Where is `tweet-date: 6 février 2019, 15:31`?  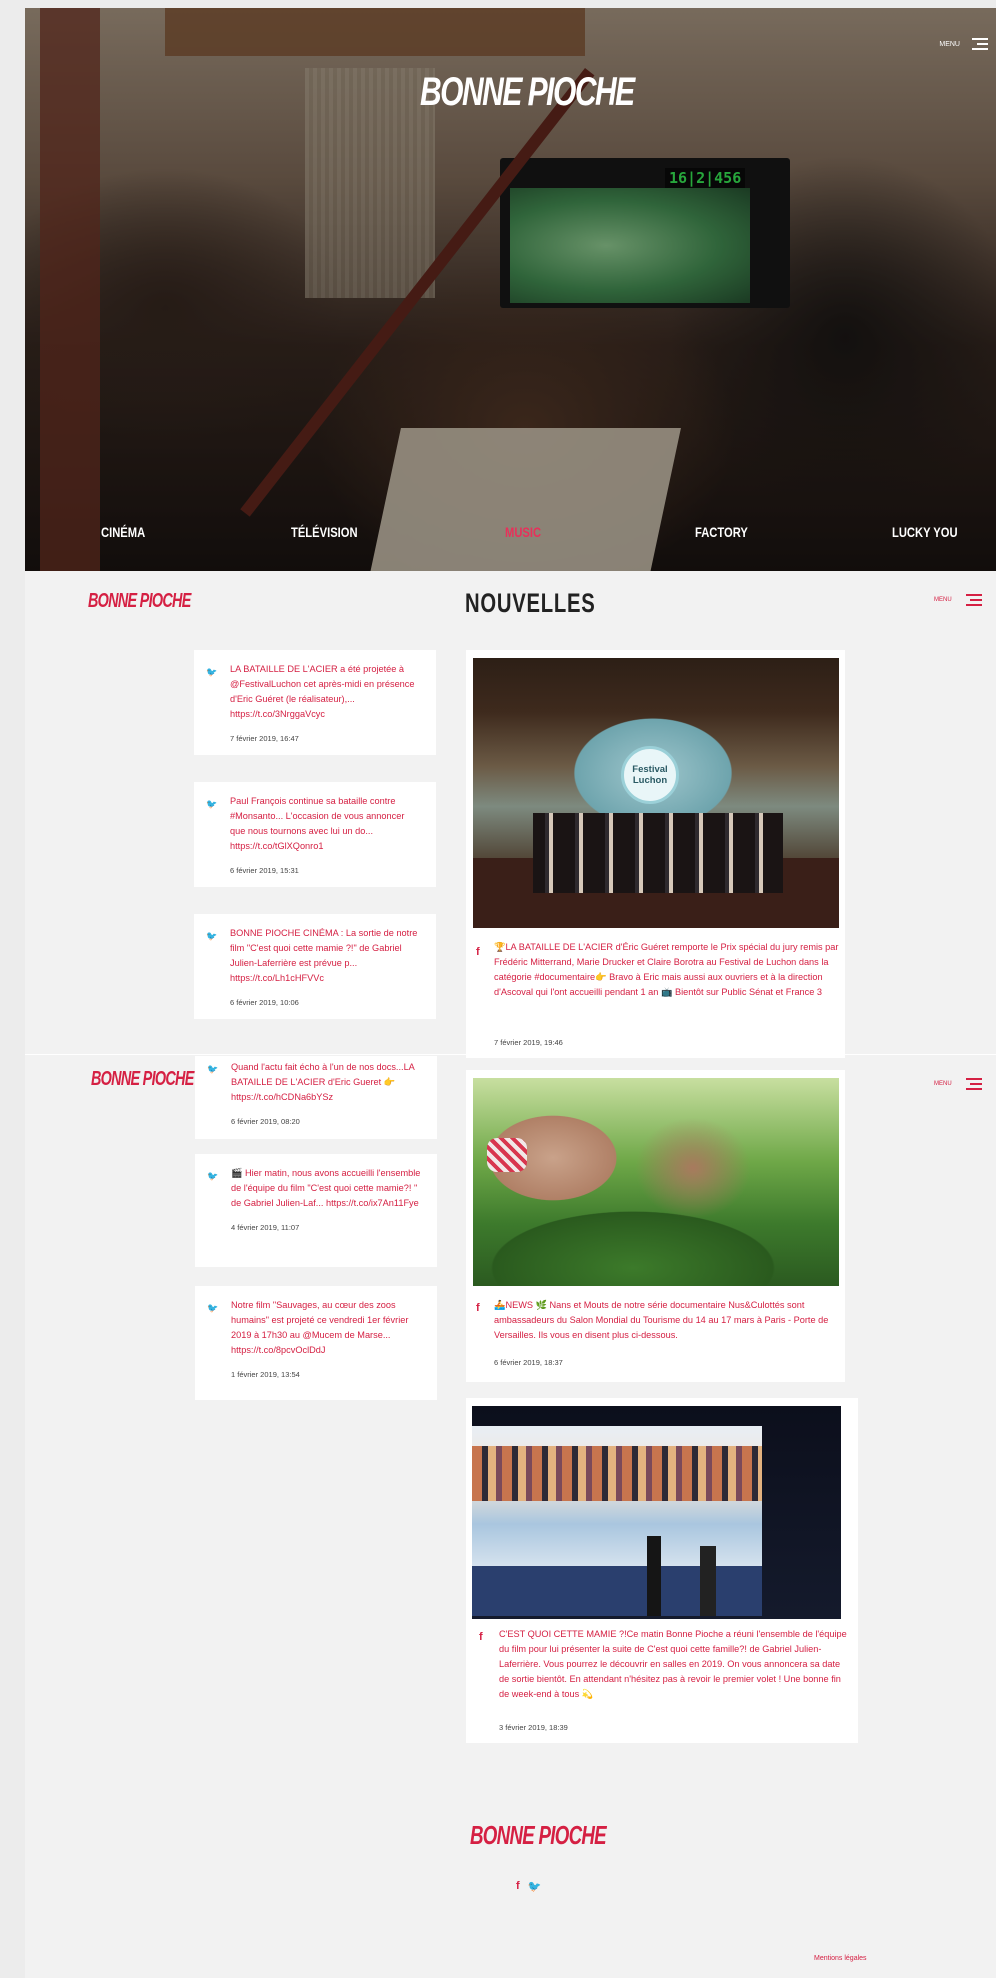
tweet-date: 6 février 2019, 15:31 is located at coordinates (264, 870).